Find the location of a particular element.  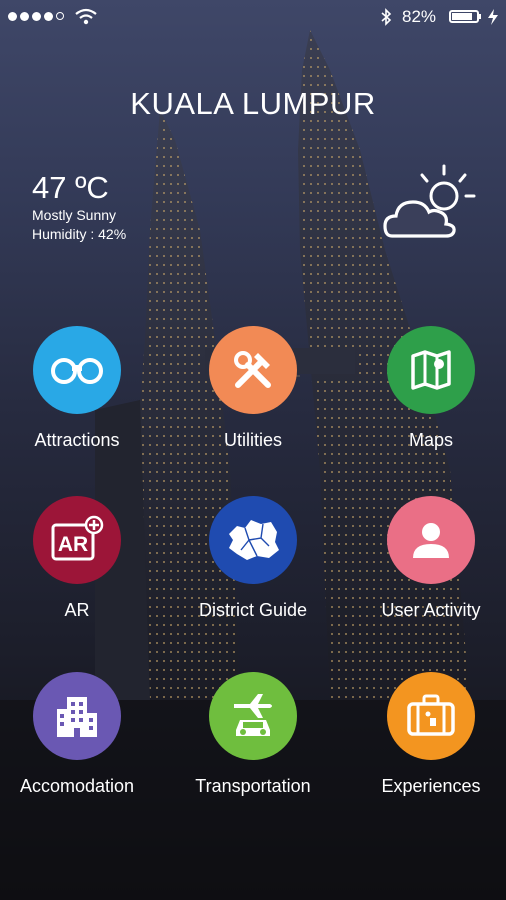

weather-condition: Mostly Sunny is located at coordinates (74, 215).